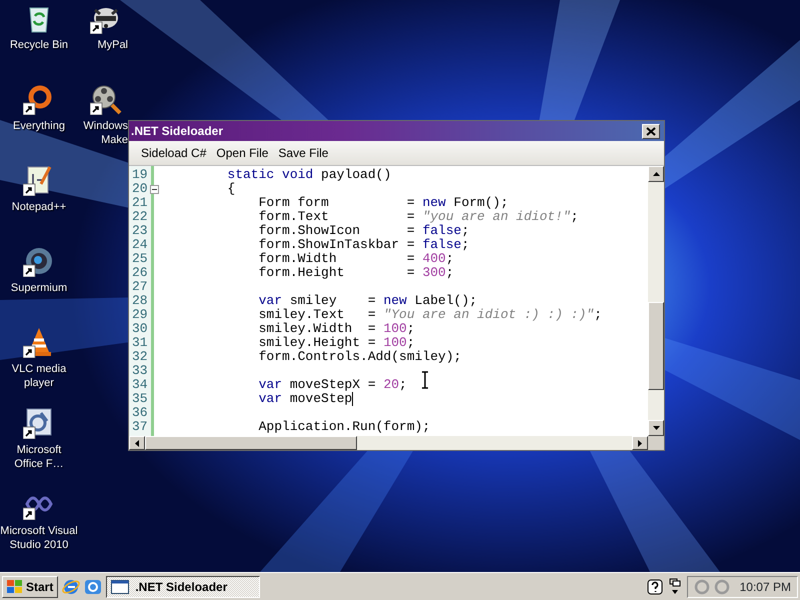 This screenshot has height=600, width=800. I want to click on desktop-icon, so click(93, 587).